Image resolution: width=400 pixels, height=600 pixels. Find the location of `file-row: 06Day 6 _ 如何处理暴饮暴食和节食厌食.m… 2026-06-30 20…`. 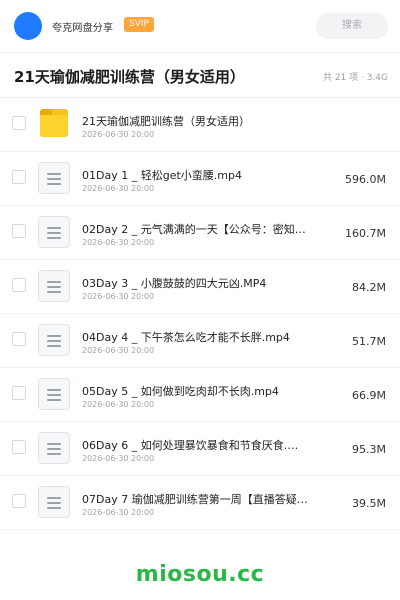

file-row: 06Day 6 _ 如何处理暴饮暴食和节食厌食.m… 2026-06-30 20… is located at coordinates (200, 449).